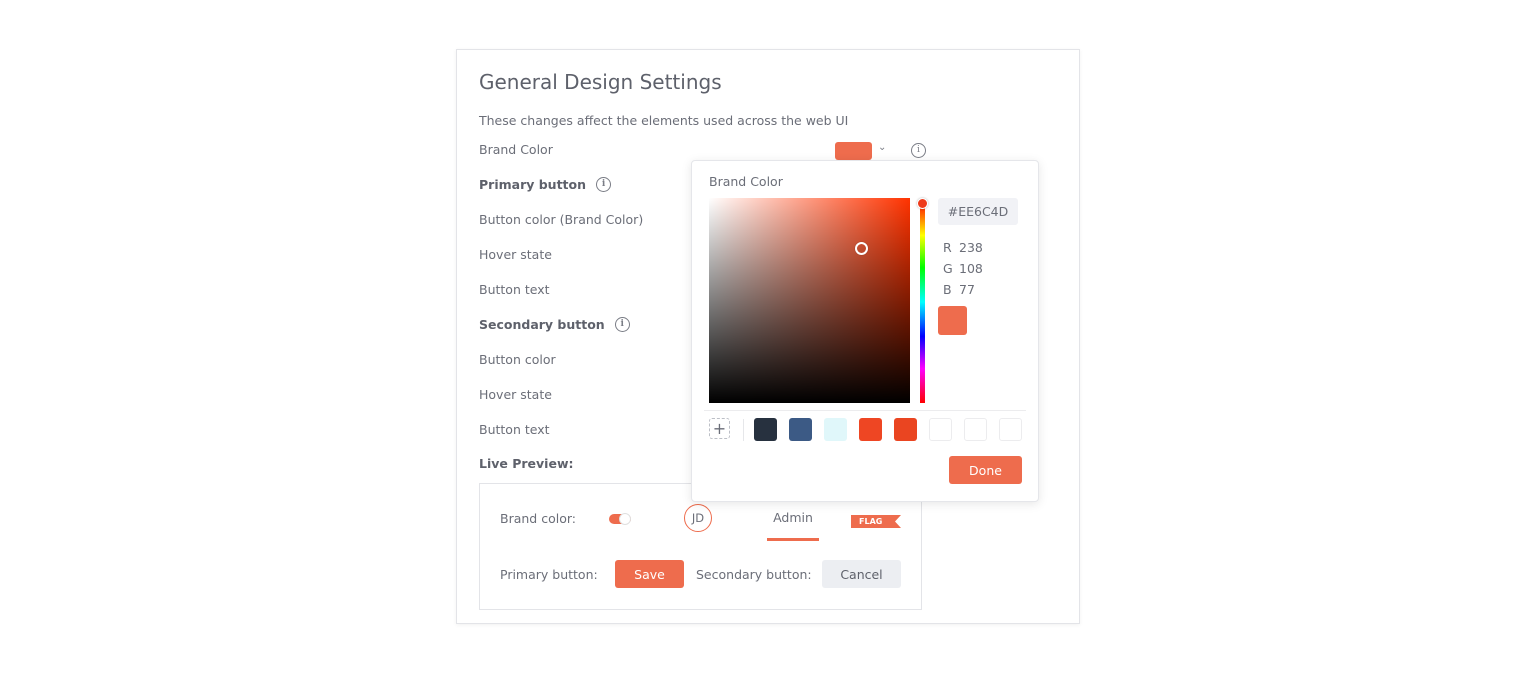 Image resolution: width=1536 pixels, height=675 pixels. Describe the element at coordinates (978, 211) in the screenshot. I see `hex-input: #EE6C4D` at that location.